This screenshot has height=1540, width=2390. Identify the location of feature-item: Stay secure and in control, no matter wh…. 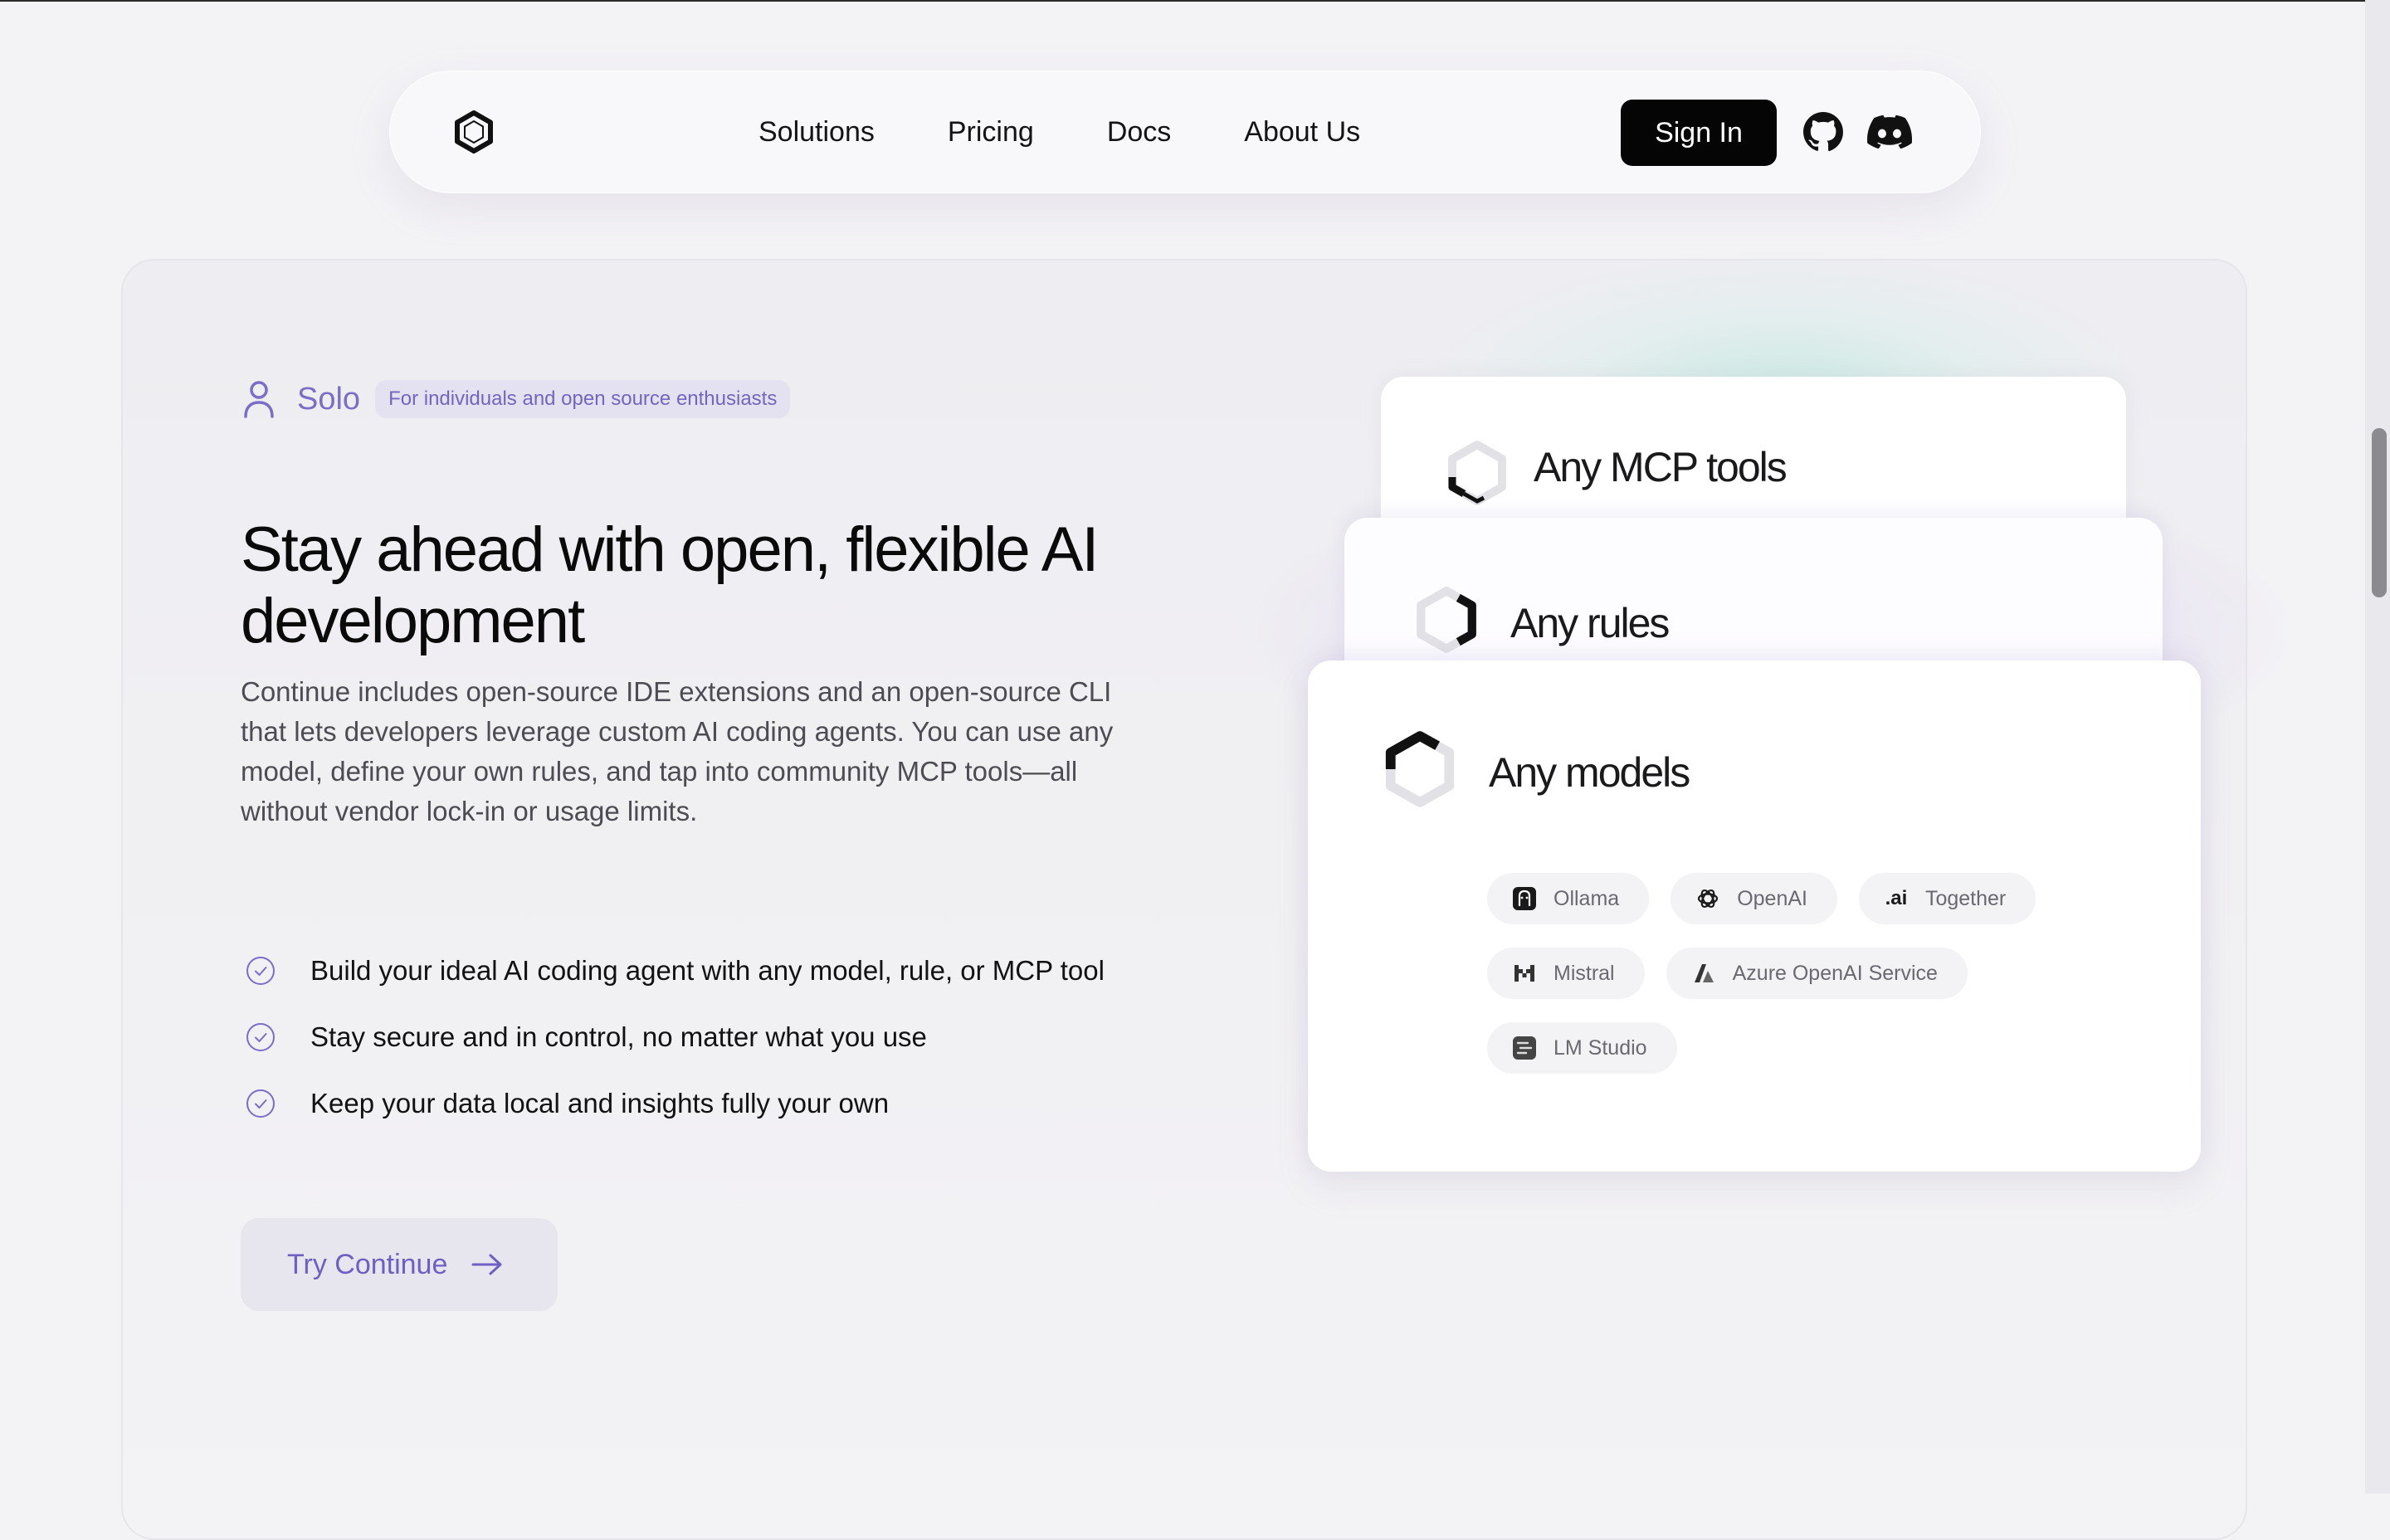
(676, 1037).